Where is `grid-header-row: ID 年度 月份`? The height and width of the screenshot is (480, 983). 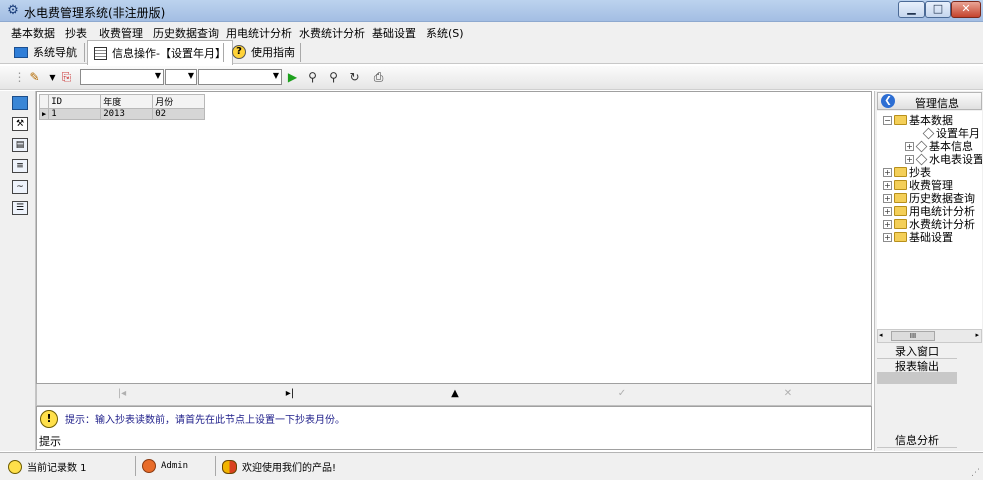 grid-header-row: ID 年度 月份 is located at coordinates (122, 101).